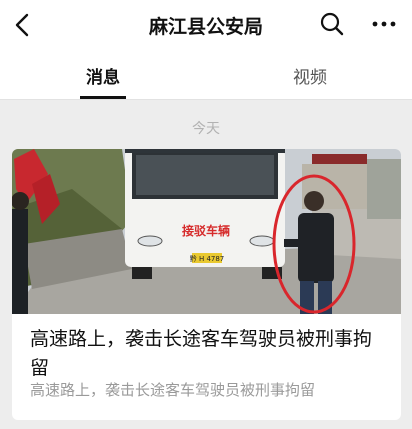 This screenshot has width=412, height=429. I want to click on tab-bar: 消息 视频, so click(206, 75).